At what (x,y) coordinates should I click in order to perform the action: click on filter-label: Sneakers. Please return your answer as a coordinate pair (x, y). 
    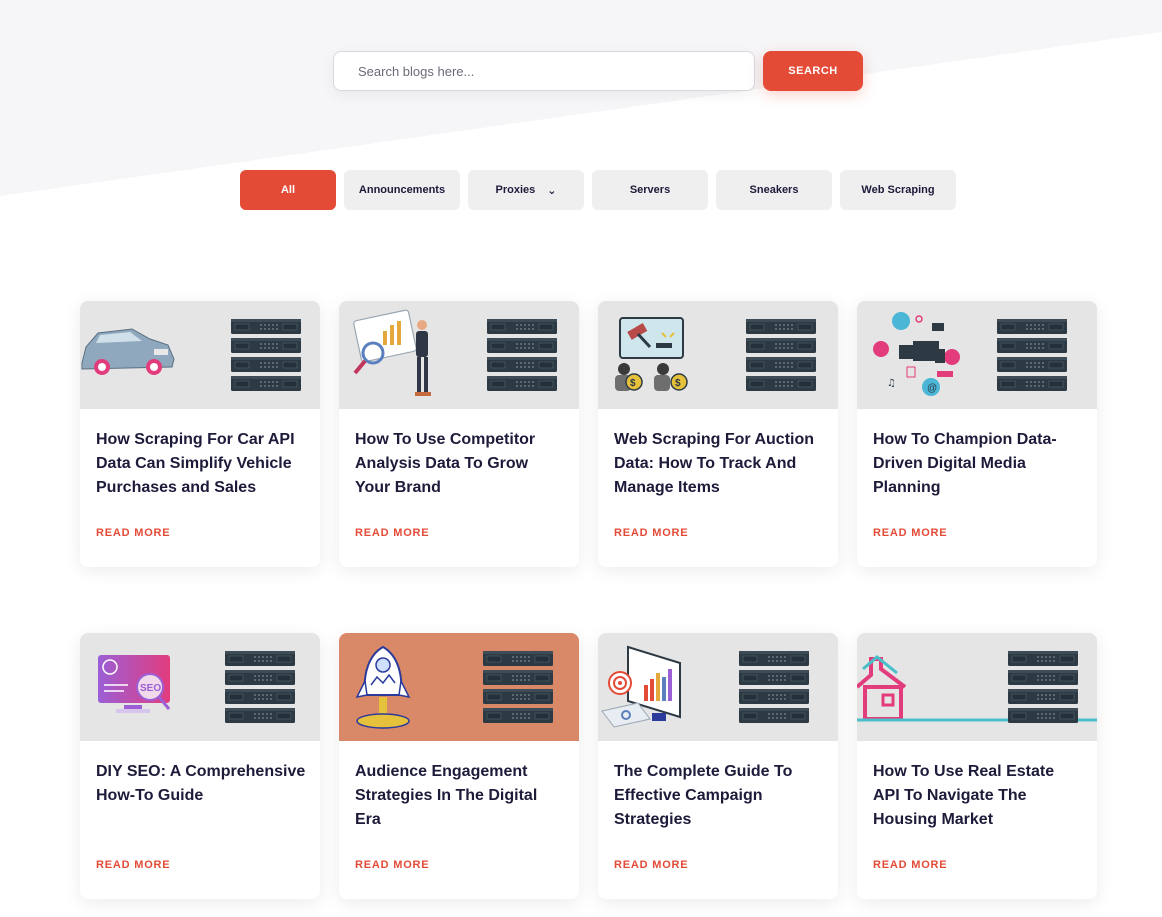
    Looking at the image, I should click on (774, 190).